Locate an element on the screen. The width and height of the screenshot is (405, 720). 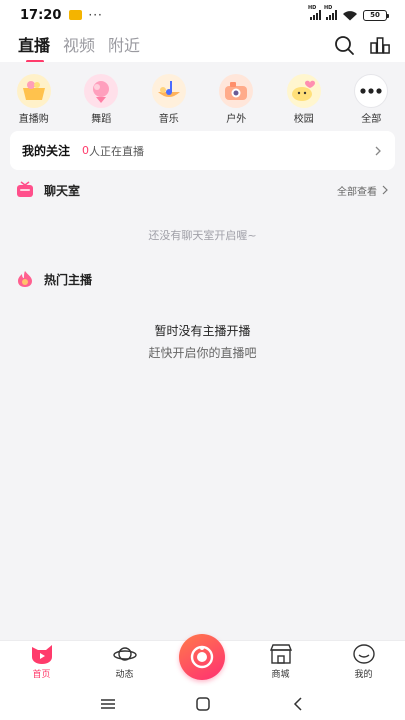
category-music: 音乐 is located at coordinates (169, 100).